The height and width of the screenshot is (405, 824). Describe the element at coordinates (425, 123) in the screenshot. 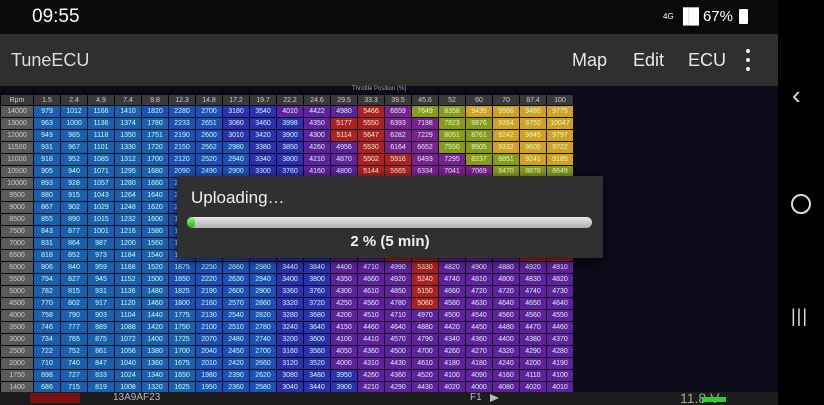

I see `map-cell: 7198` at that location.